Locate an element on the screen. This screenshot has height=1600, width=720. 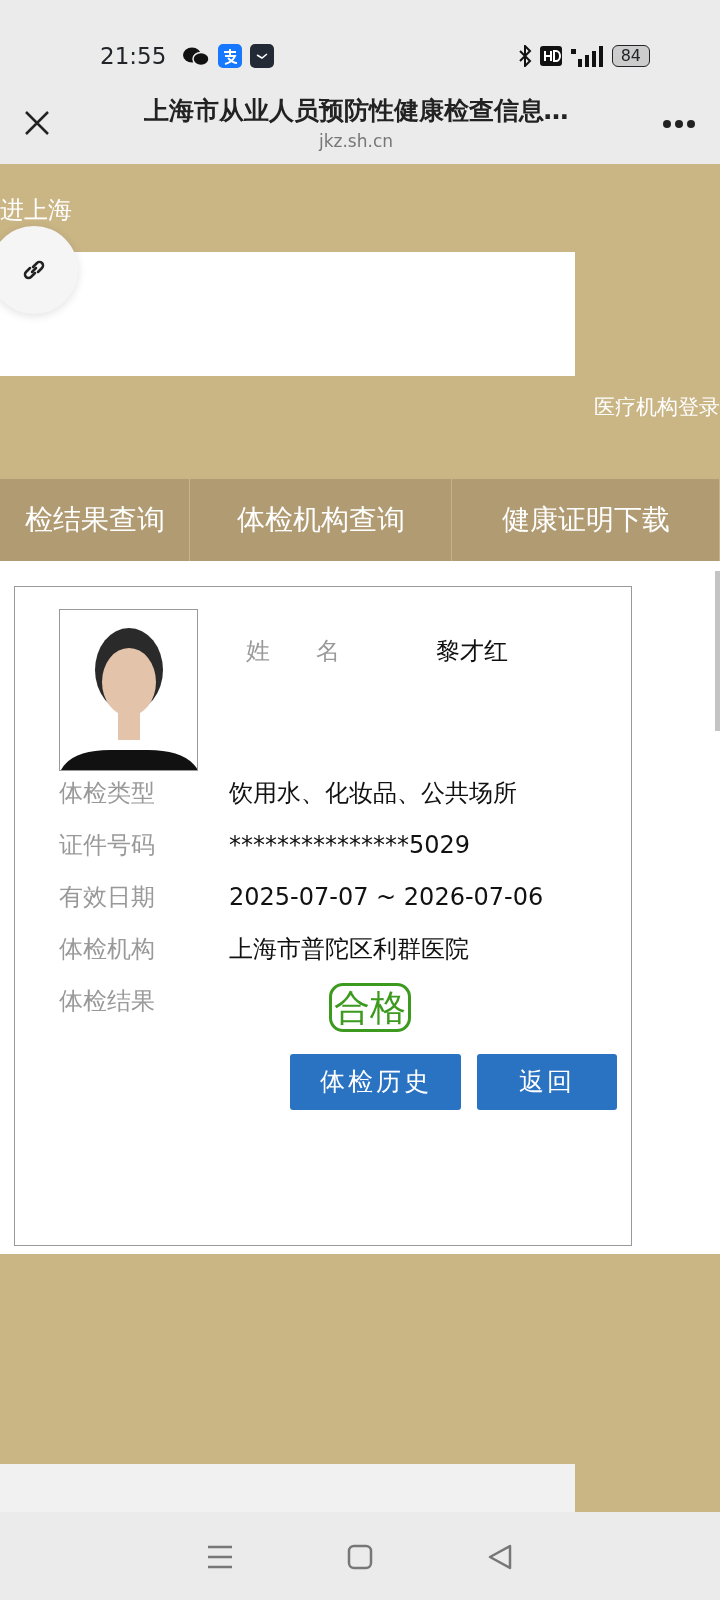
field-label: 有效日期 is located at coordinates (107, 897).